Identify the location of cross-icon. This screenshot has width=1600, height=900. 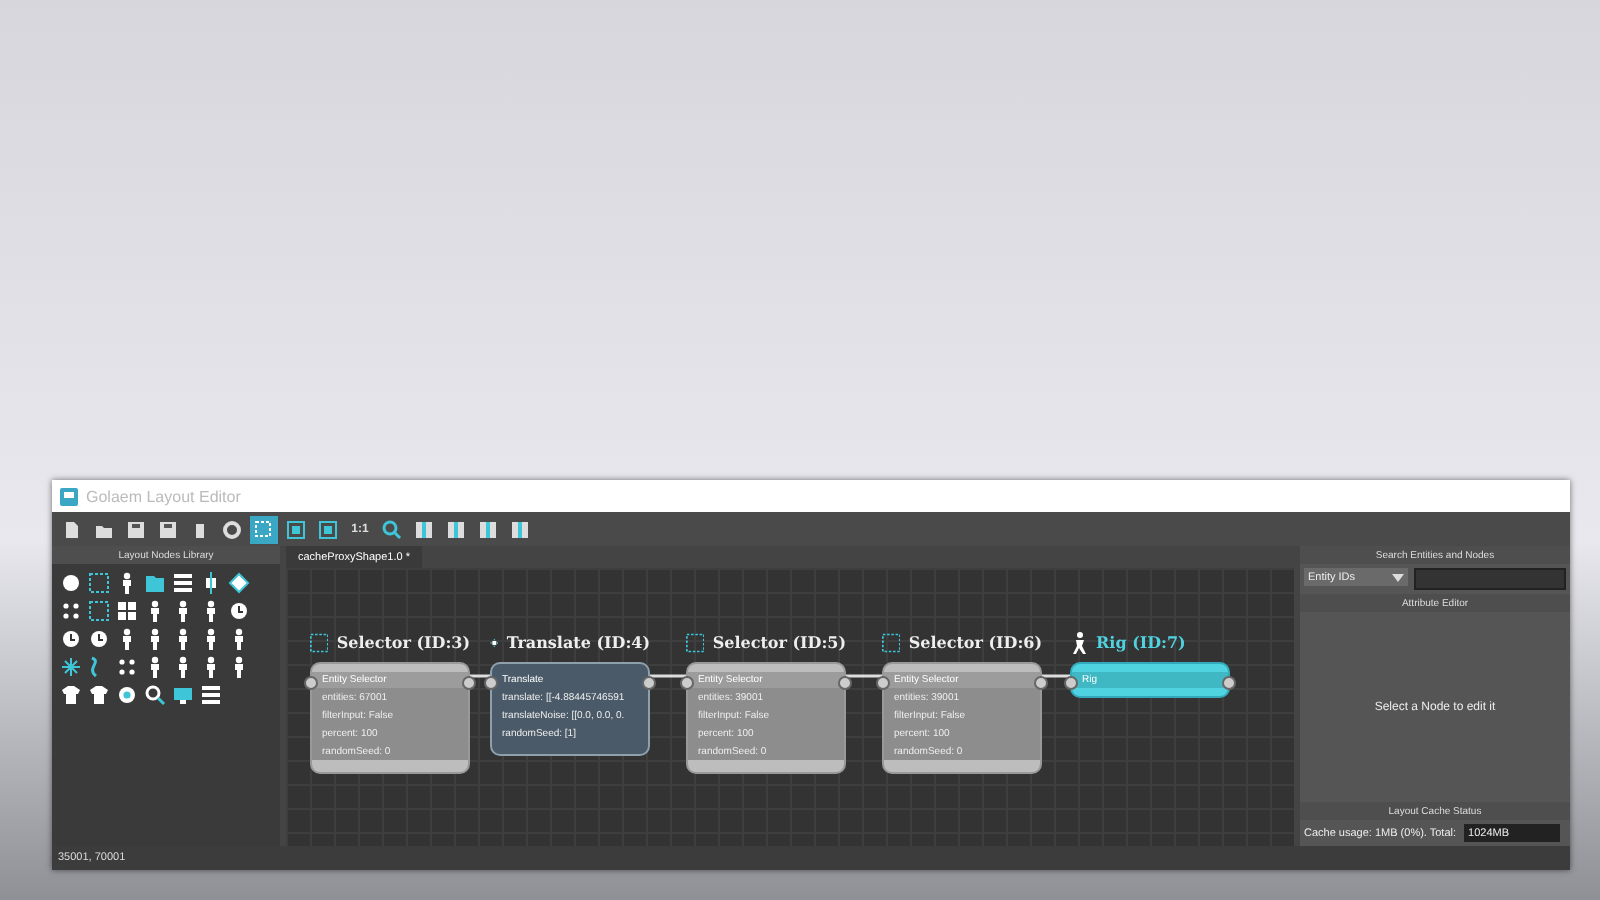
(211, 583).